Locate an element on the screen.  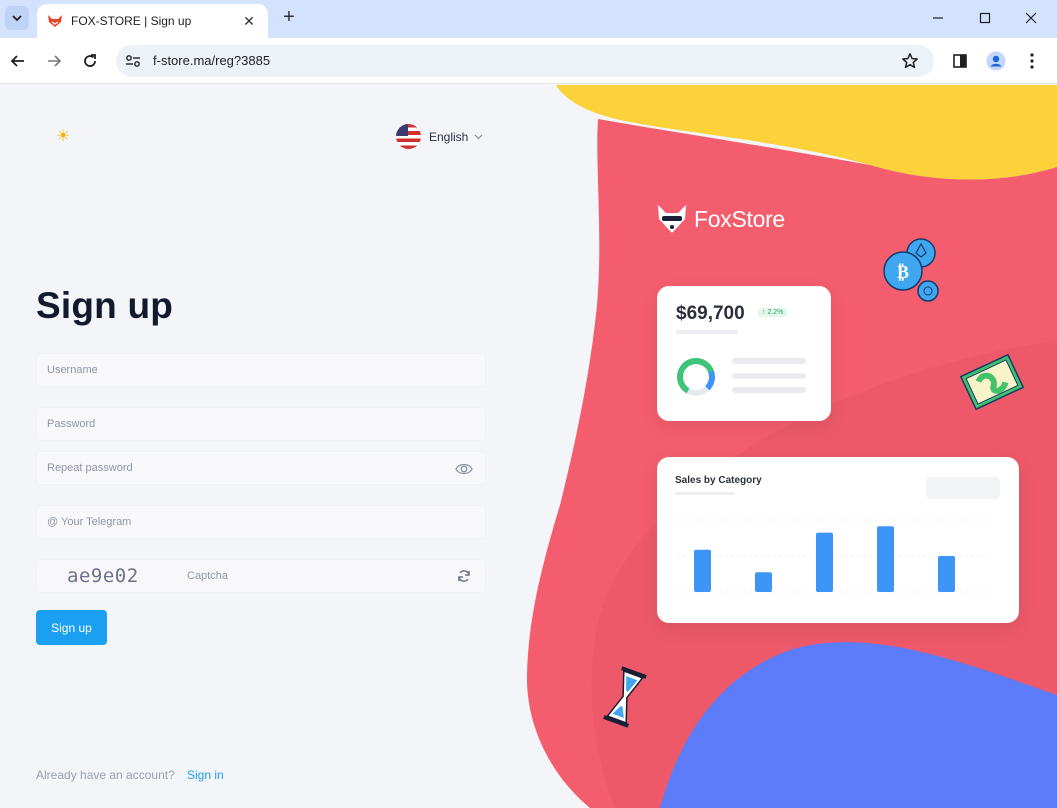
browser-toolbar: f-store.ma/reg?3885 is located at coordinates (528, 61).